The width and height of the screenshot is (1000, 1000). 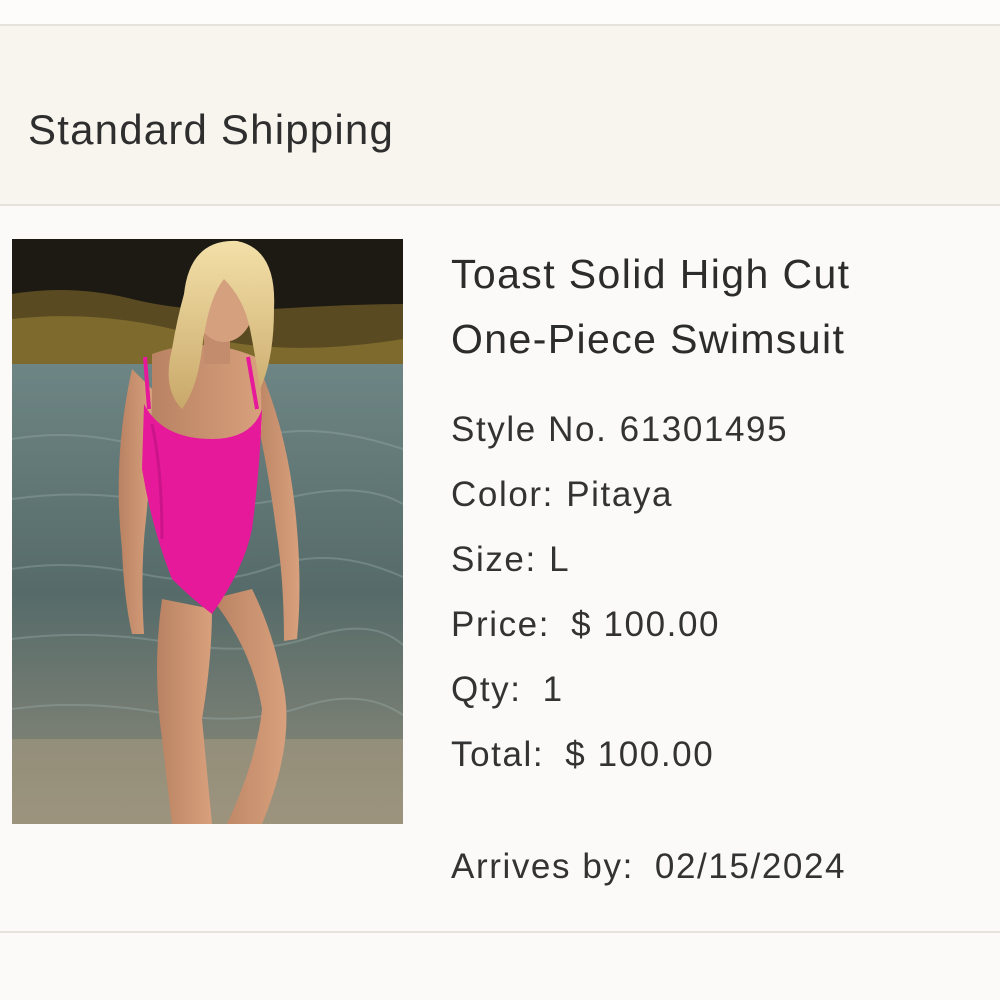 I want to click on quantity-value: 1, so click(x=553, y=689).